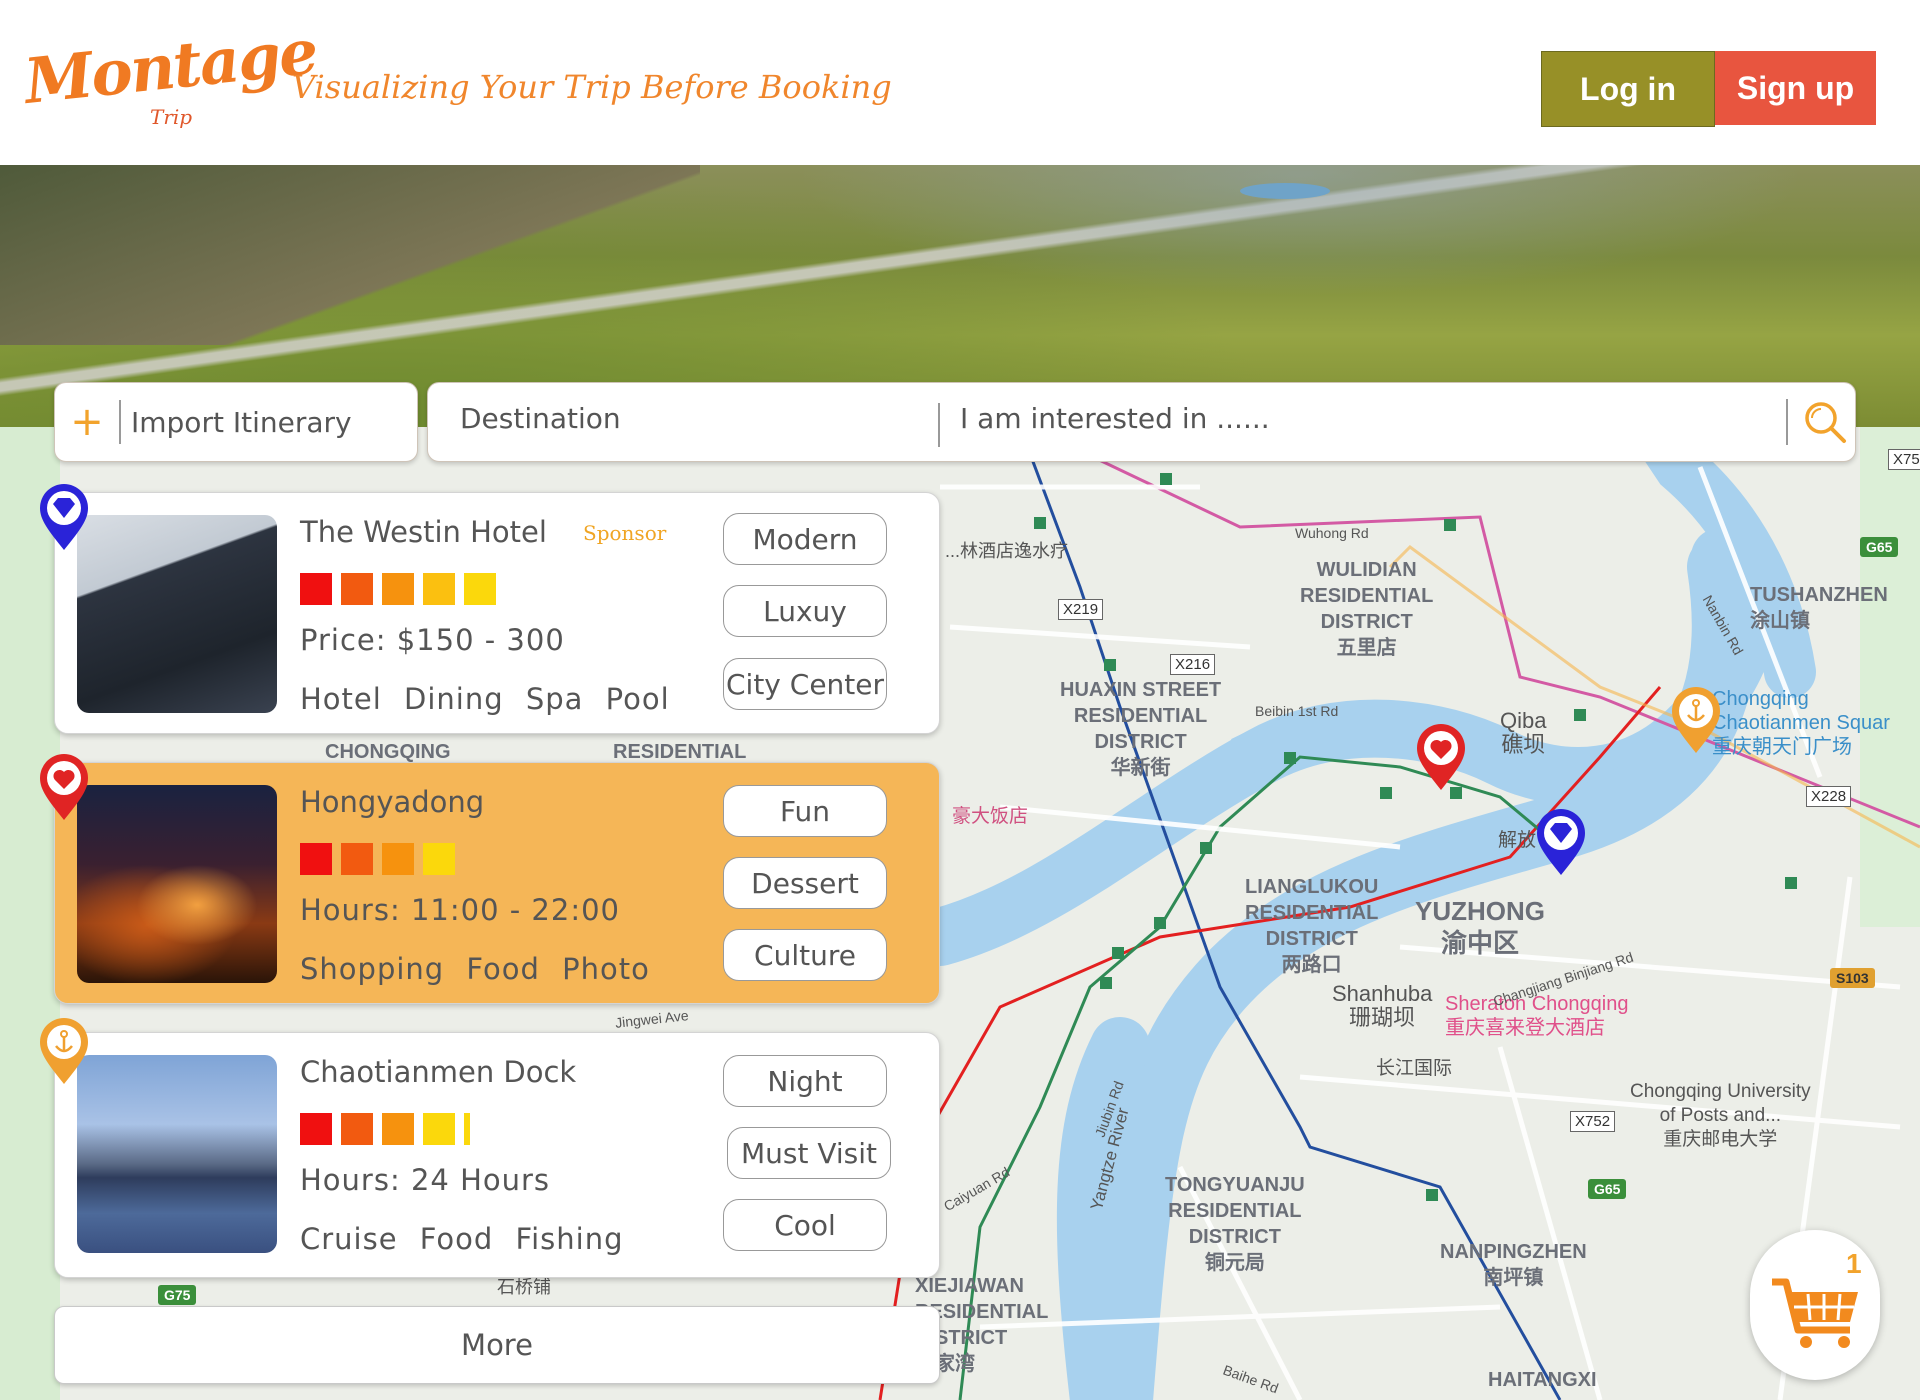 The width and height of the screenshot is (1920, 1400). I want to click on tag-button-night: Night, so click(805, 1081).